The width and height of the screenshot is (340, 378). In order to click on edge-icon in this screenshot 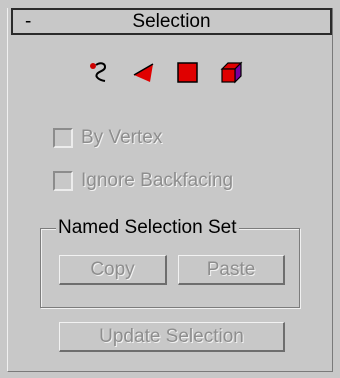, I will do `click(143, 72)`.